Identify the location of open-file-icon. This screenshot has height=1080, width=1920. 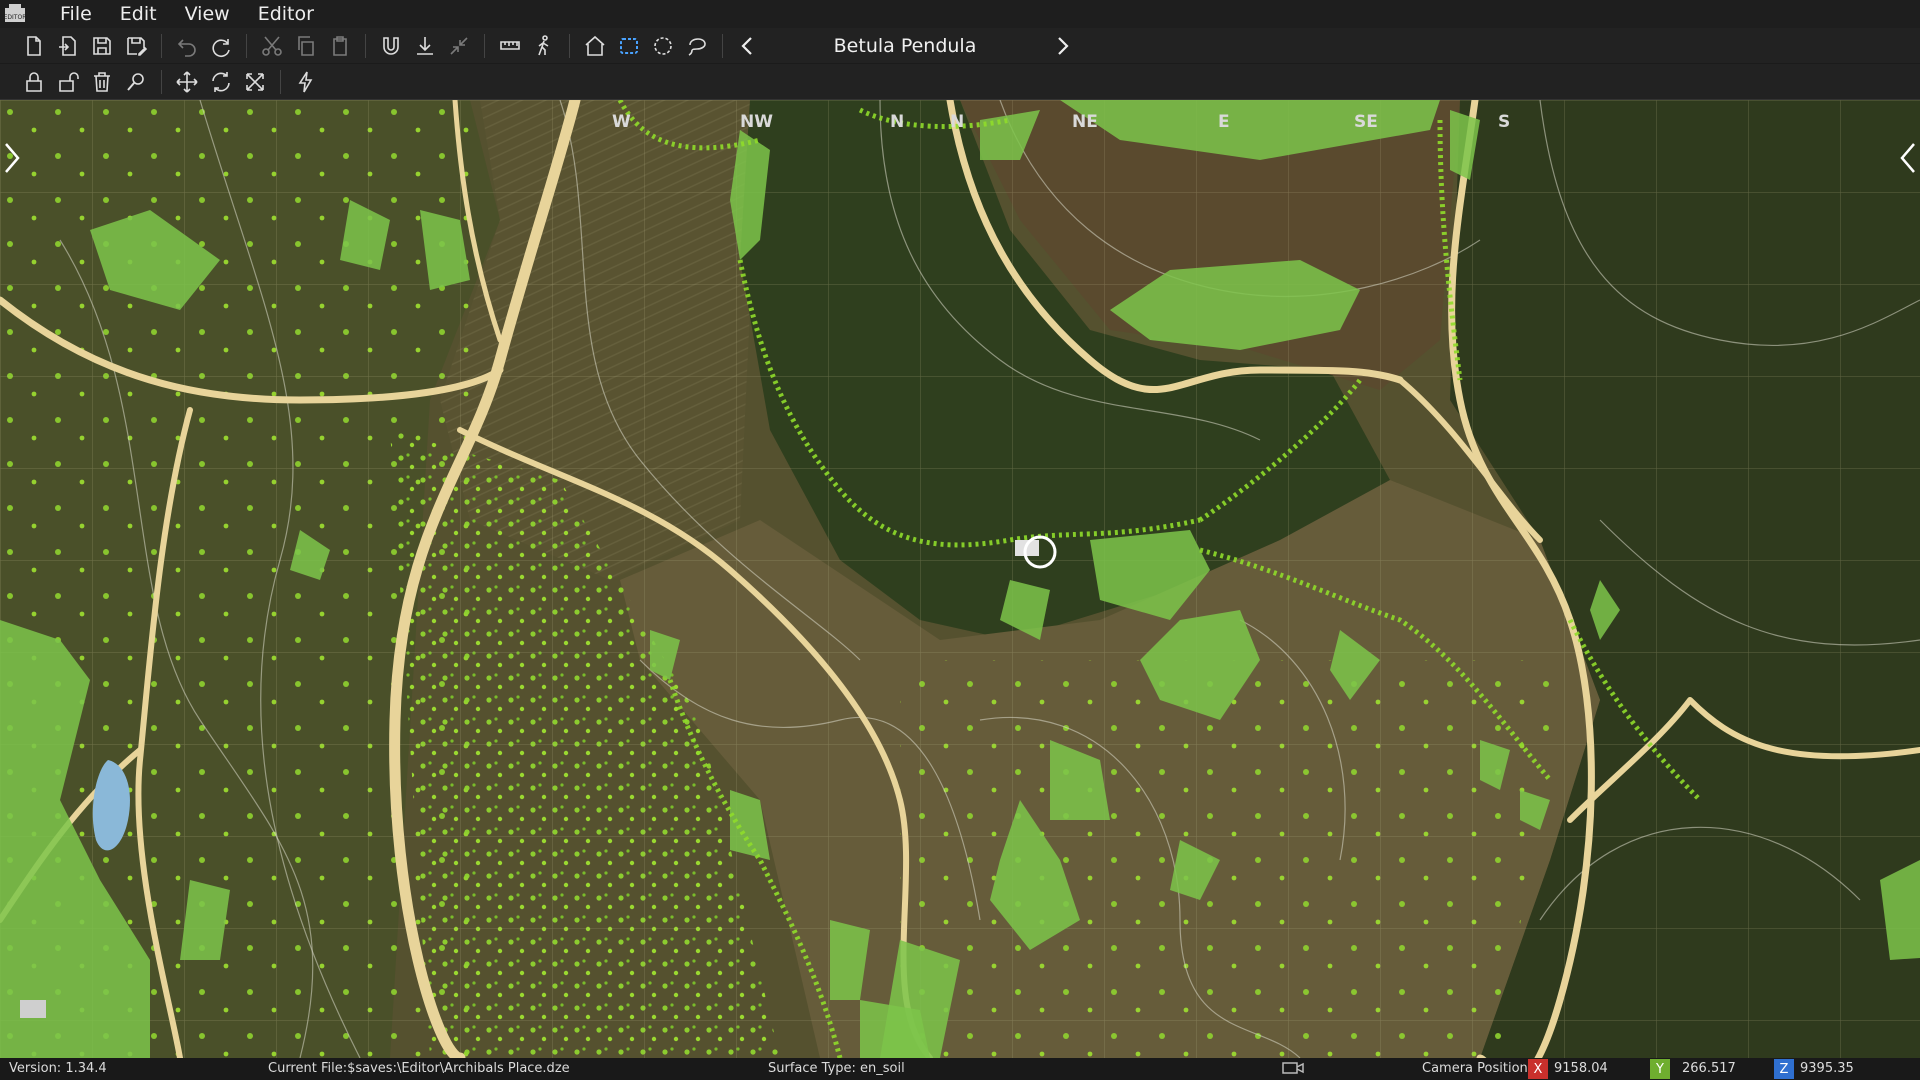
(67, 45).